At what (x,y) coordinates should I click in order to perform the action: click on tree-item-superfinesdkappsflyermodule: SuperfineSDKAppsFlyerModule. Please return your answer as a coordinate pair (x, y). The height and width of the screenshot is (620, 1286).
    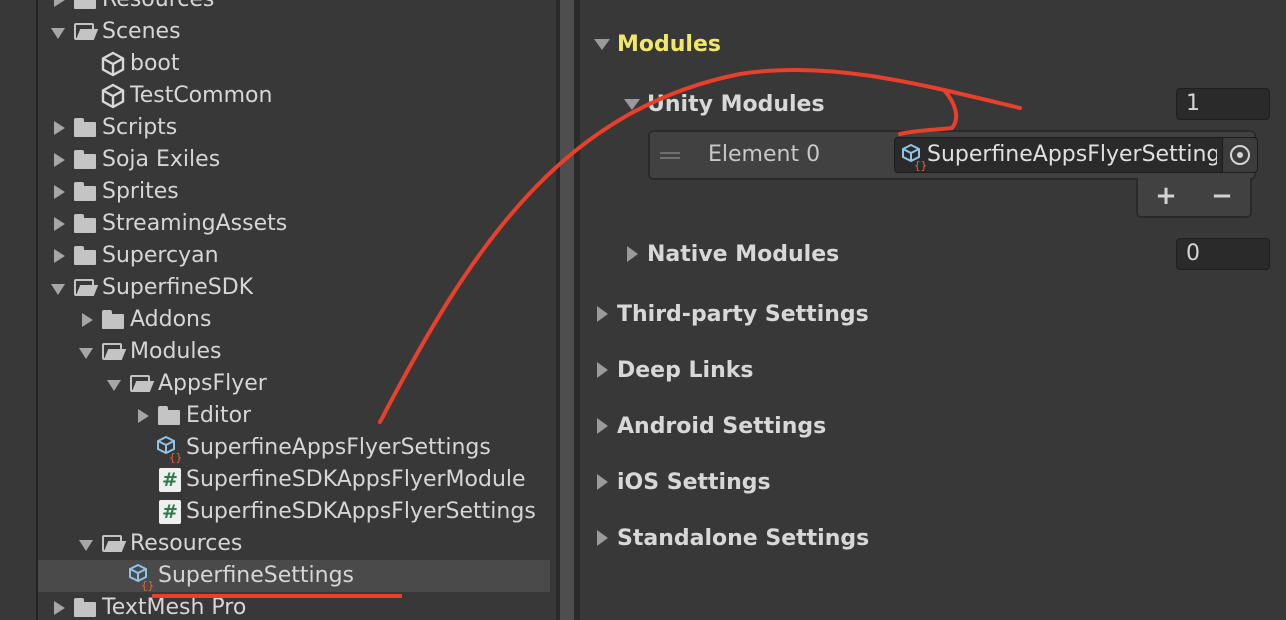
    Looking at the image, I should click on (294, 480).